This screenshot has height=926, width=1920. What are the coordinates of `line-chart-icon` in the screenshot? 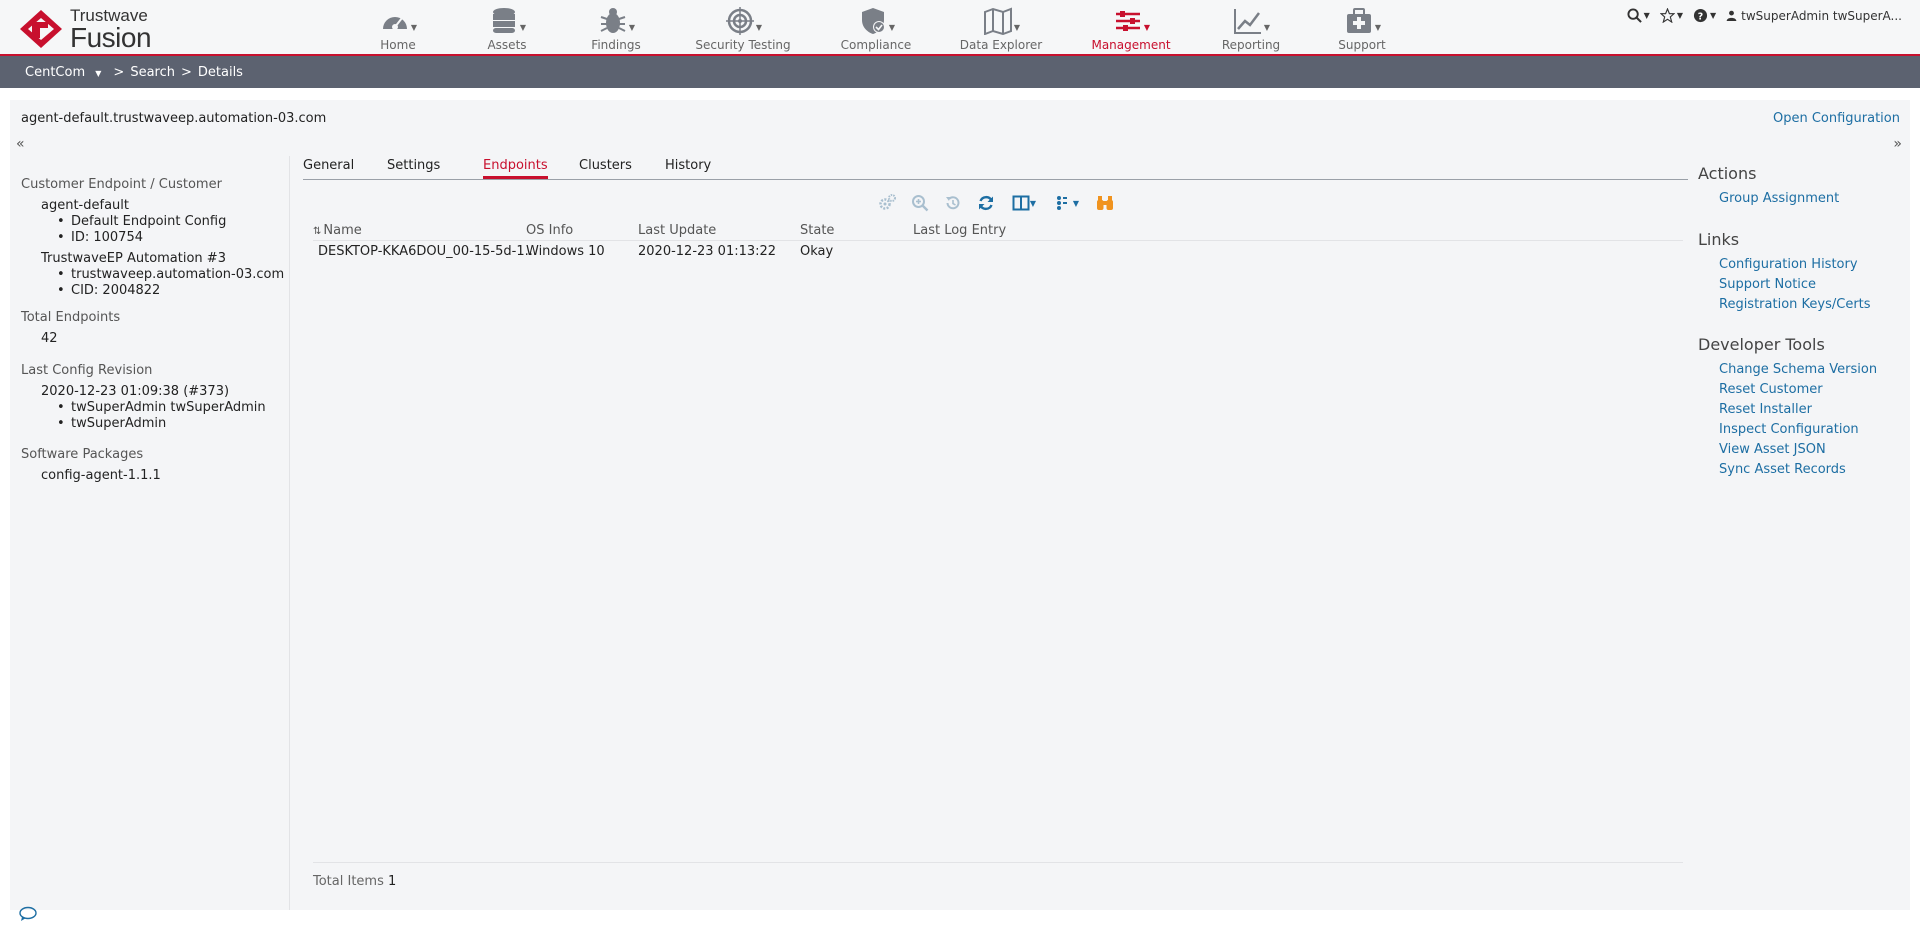 It's located at (1247, 21).